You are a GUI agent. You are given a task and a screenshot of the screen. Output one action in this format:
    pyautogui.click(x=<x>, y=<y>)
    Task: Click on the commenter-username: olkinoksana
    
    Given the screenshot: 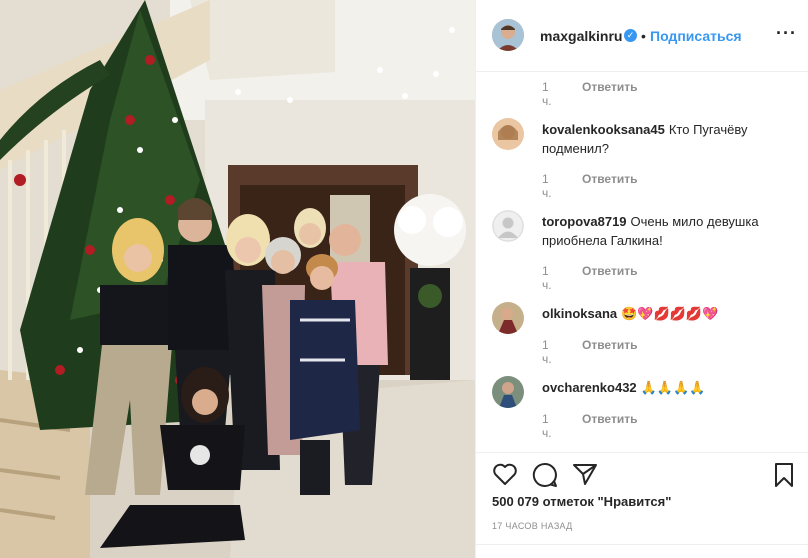 What is the action you would take?
    pyautogui.click(x=579, y=313)
    